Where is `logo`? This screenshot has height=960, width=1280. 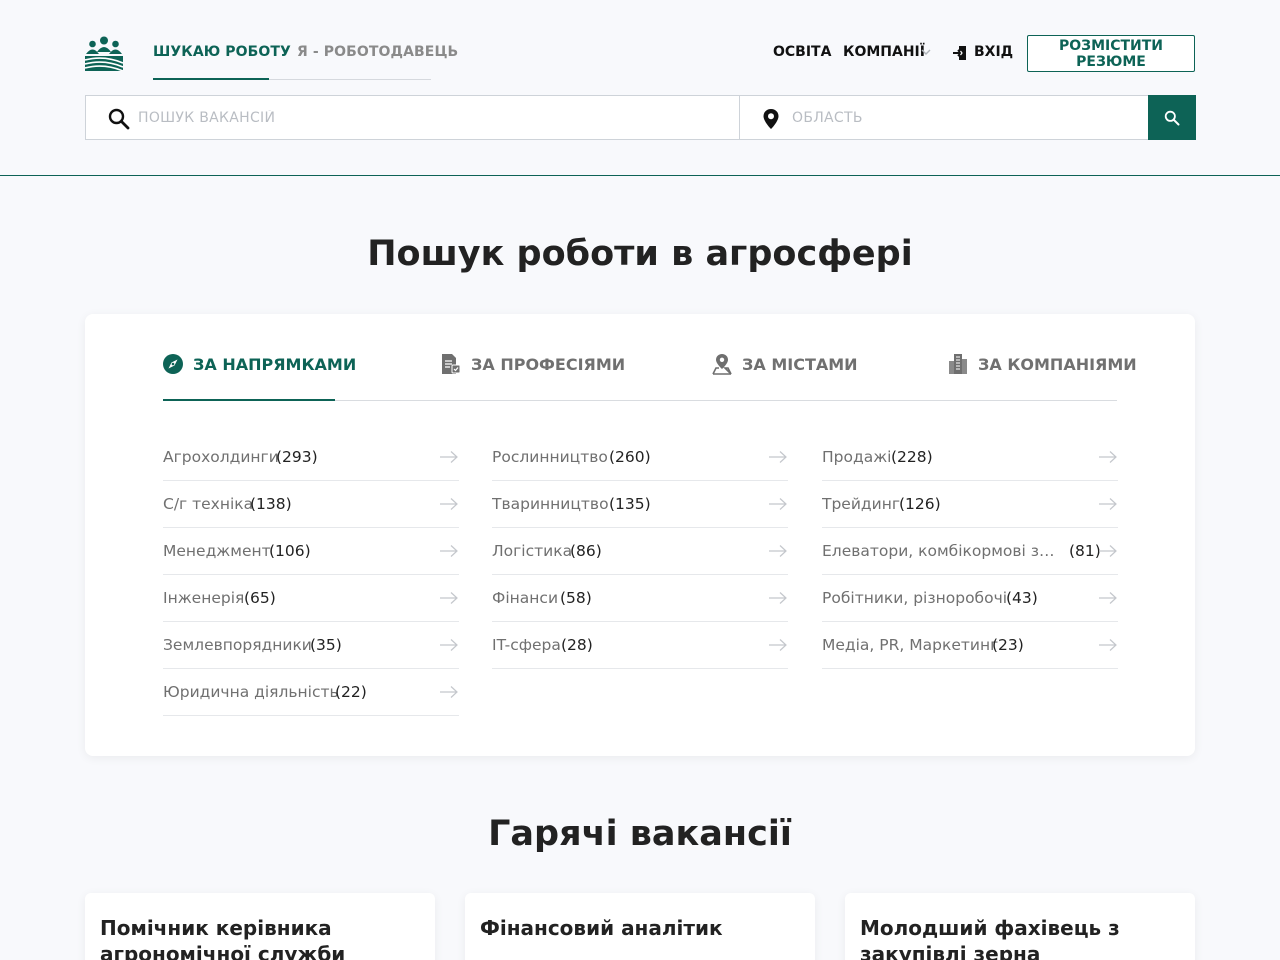
logo is located at coordinates (104, 53).